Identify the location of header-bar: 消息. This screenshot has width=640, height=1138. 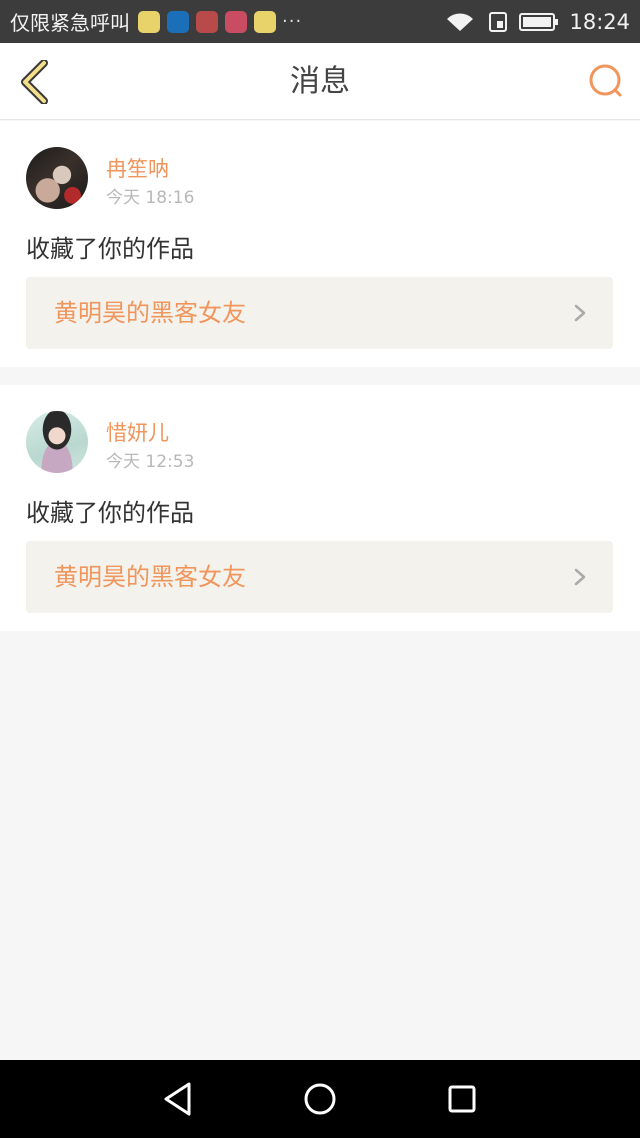
(320, 81).